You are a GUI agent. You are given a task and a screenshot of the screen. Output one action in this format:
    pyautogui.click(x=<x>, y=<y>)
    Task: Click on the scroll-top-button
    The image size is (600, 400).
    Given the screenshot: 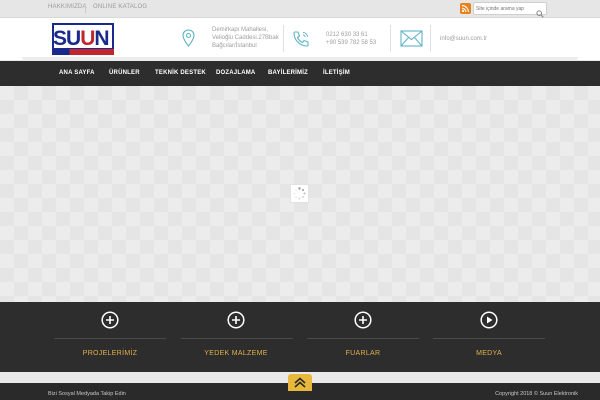 What is the action you would take?
    pyautogui.click(x=300, y=382)
    